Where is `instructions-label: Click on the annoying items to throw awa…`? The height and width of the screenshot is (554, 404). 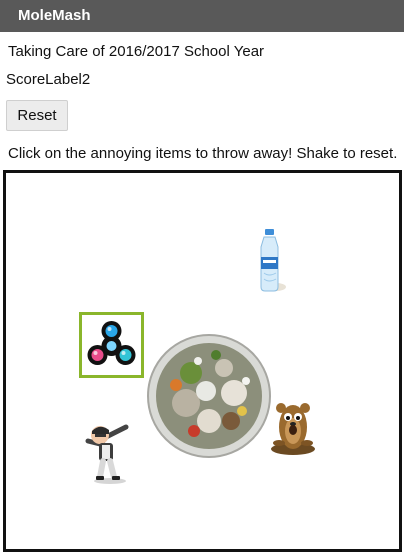
instructions-label: Click on the annoying items to throw awa… is located at coordinates (203, 153).